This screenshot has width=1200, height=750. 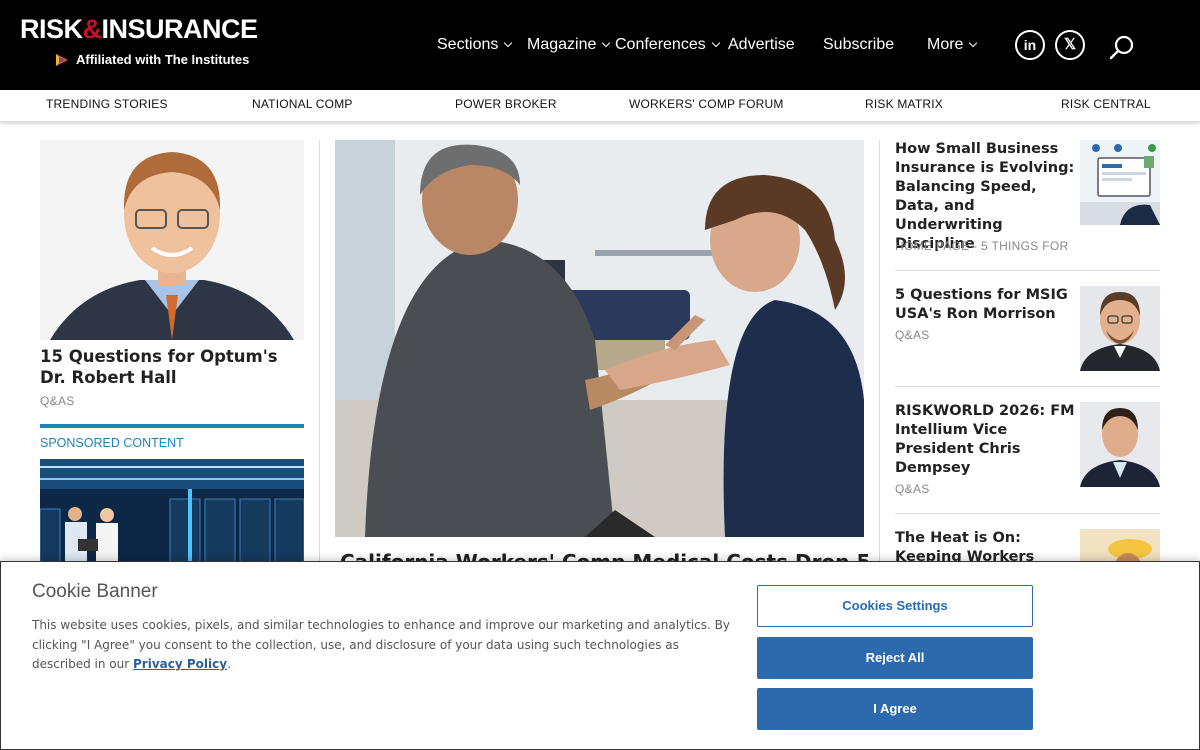 I want to click on x-twitter-icon: 𝕏, so click(x=1070, y=45).